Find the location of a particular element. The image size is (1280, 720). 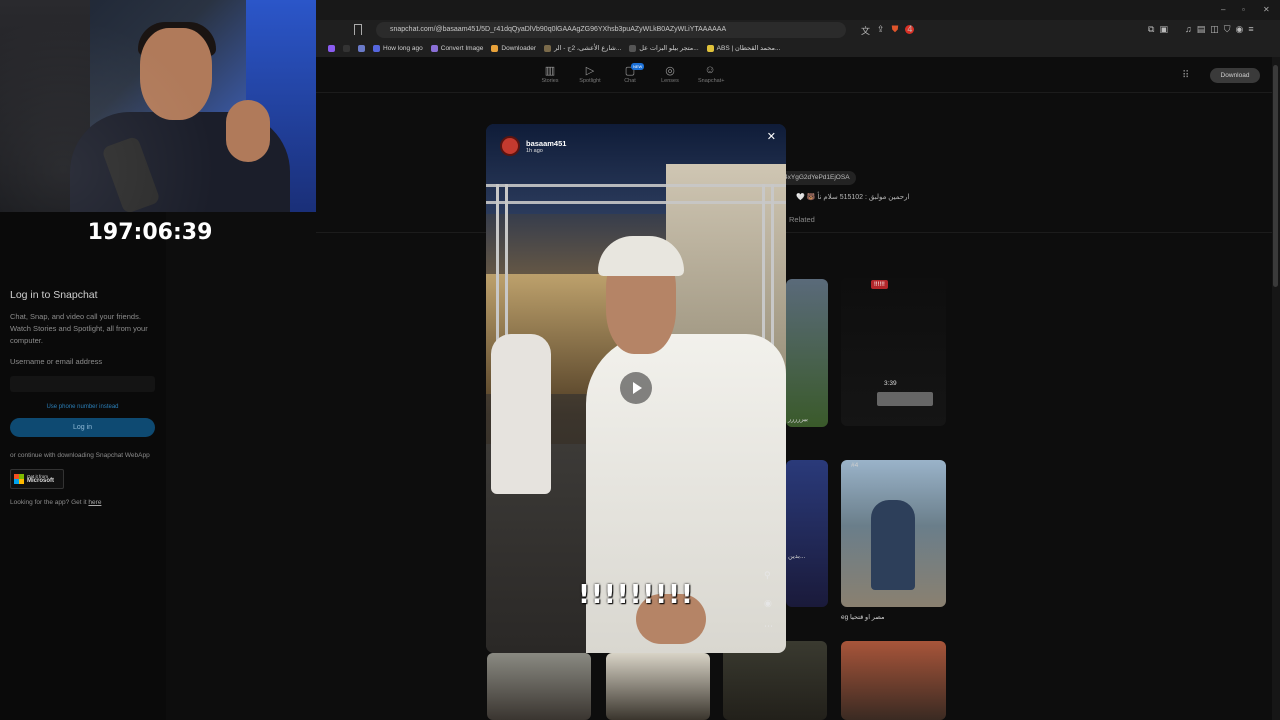

nav-stories: ▥ Stories is located at coordinates (550, 74).